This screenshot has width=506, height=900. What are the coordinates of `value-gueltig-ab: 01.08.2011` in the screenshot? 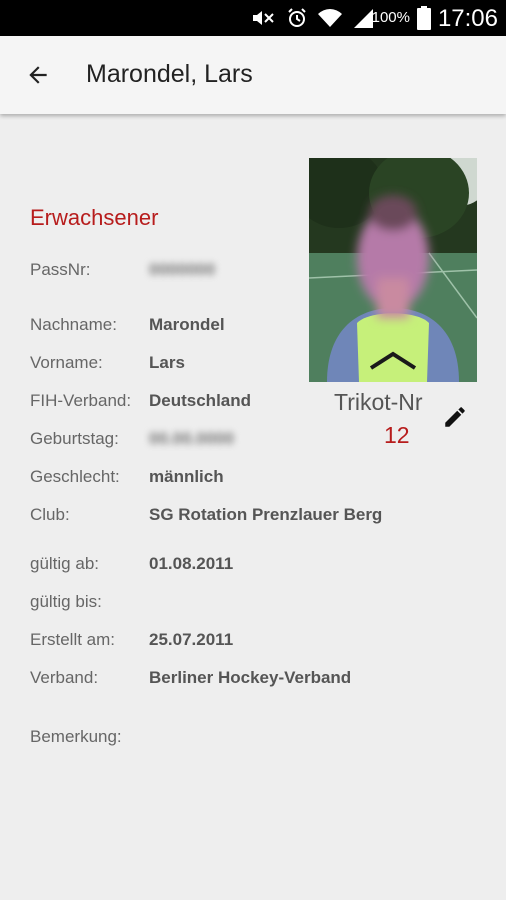 It's located at (191, 563).